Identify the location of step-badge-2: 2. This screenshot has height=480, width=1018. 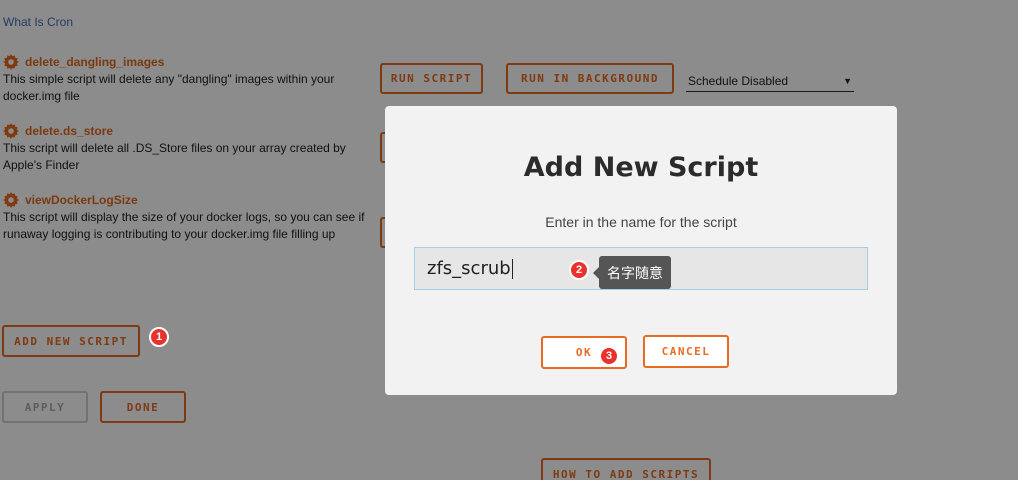
(579, 270).